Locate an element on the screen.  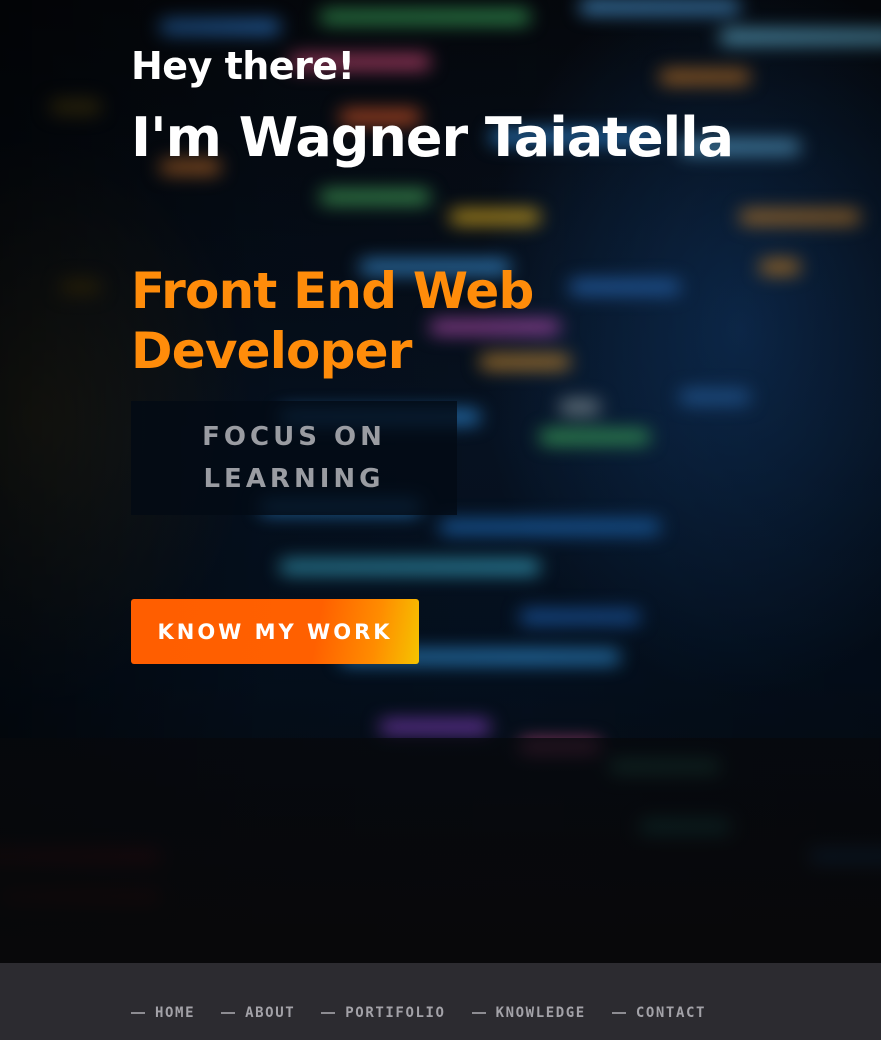
nav-item-knowledge: KNOWLEDGE is located at coordinates (528, 1013).